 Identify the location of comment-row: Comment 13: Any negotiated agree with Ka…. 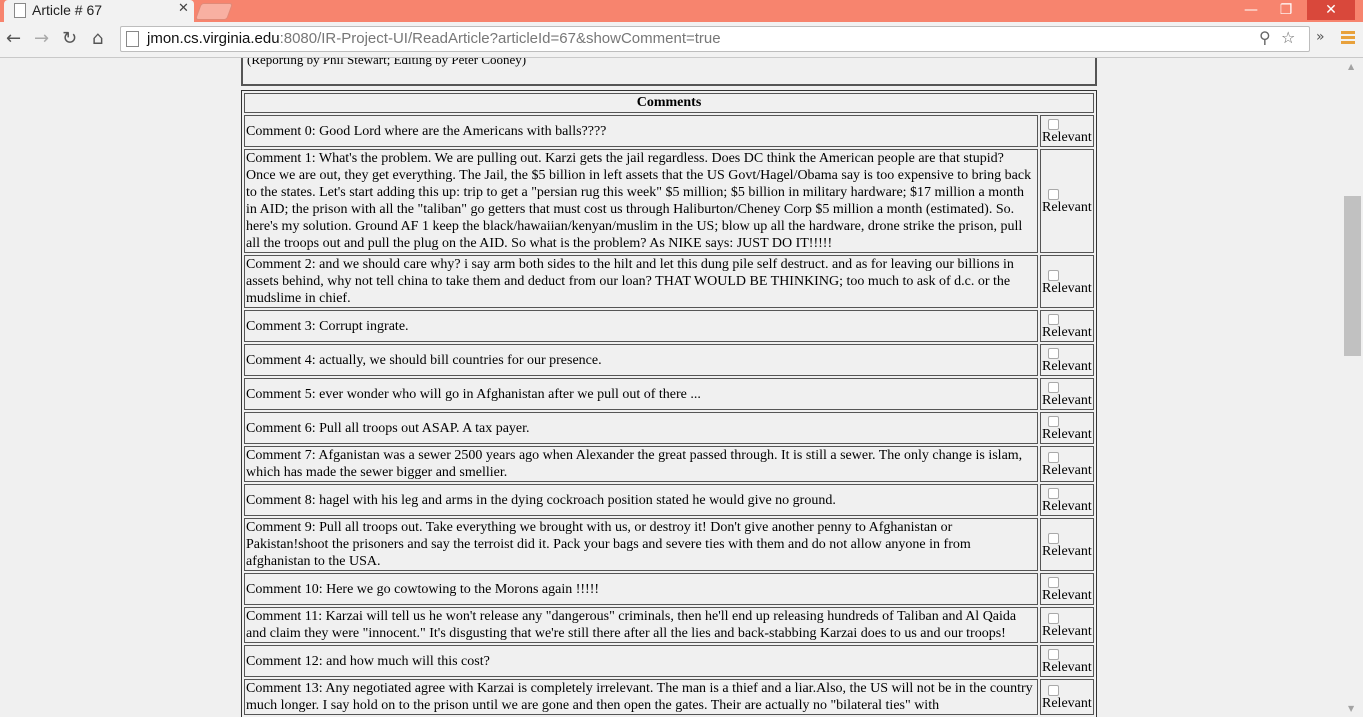
(669, 697).